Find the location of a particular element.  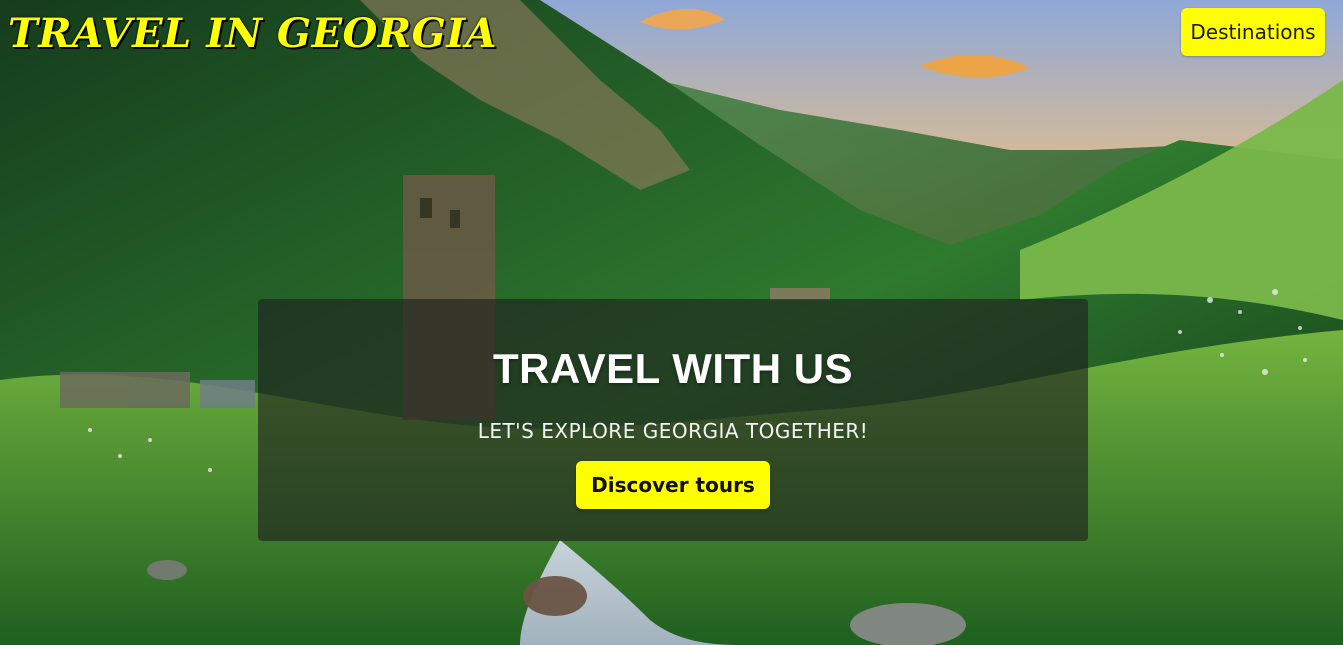

hero-title: TRAVEL WITH US is located at coordinates (673, 368).